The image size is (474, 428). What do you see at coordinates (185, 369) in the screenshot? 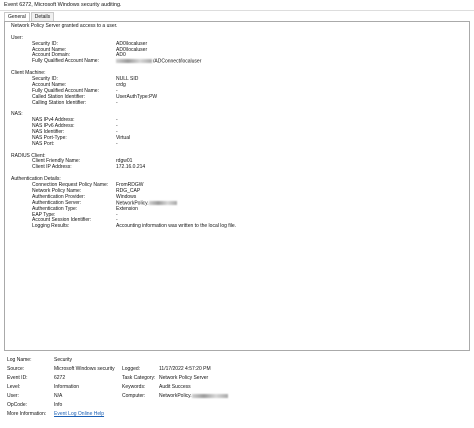
I see `meta-logged: 11/17/2022 4:57:20 PM` at bounding box center [185, 369].